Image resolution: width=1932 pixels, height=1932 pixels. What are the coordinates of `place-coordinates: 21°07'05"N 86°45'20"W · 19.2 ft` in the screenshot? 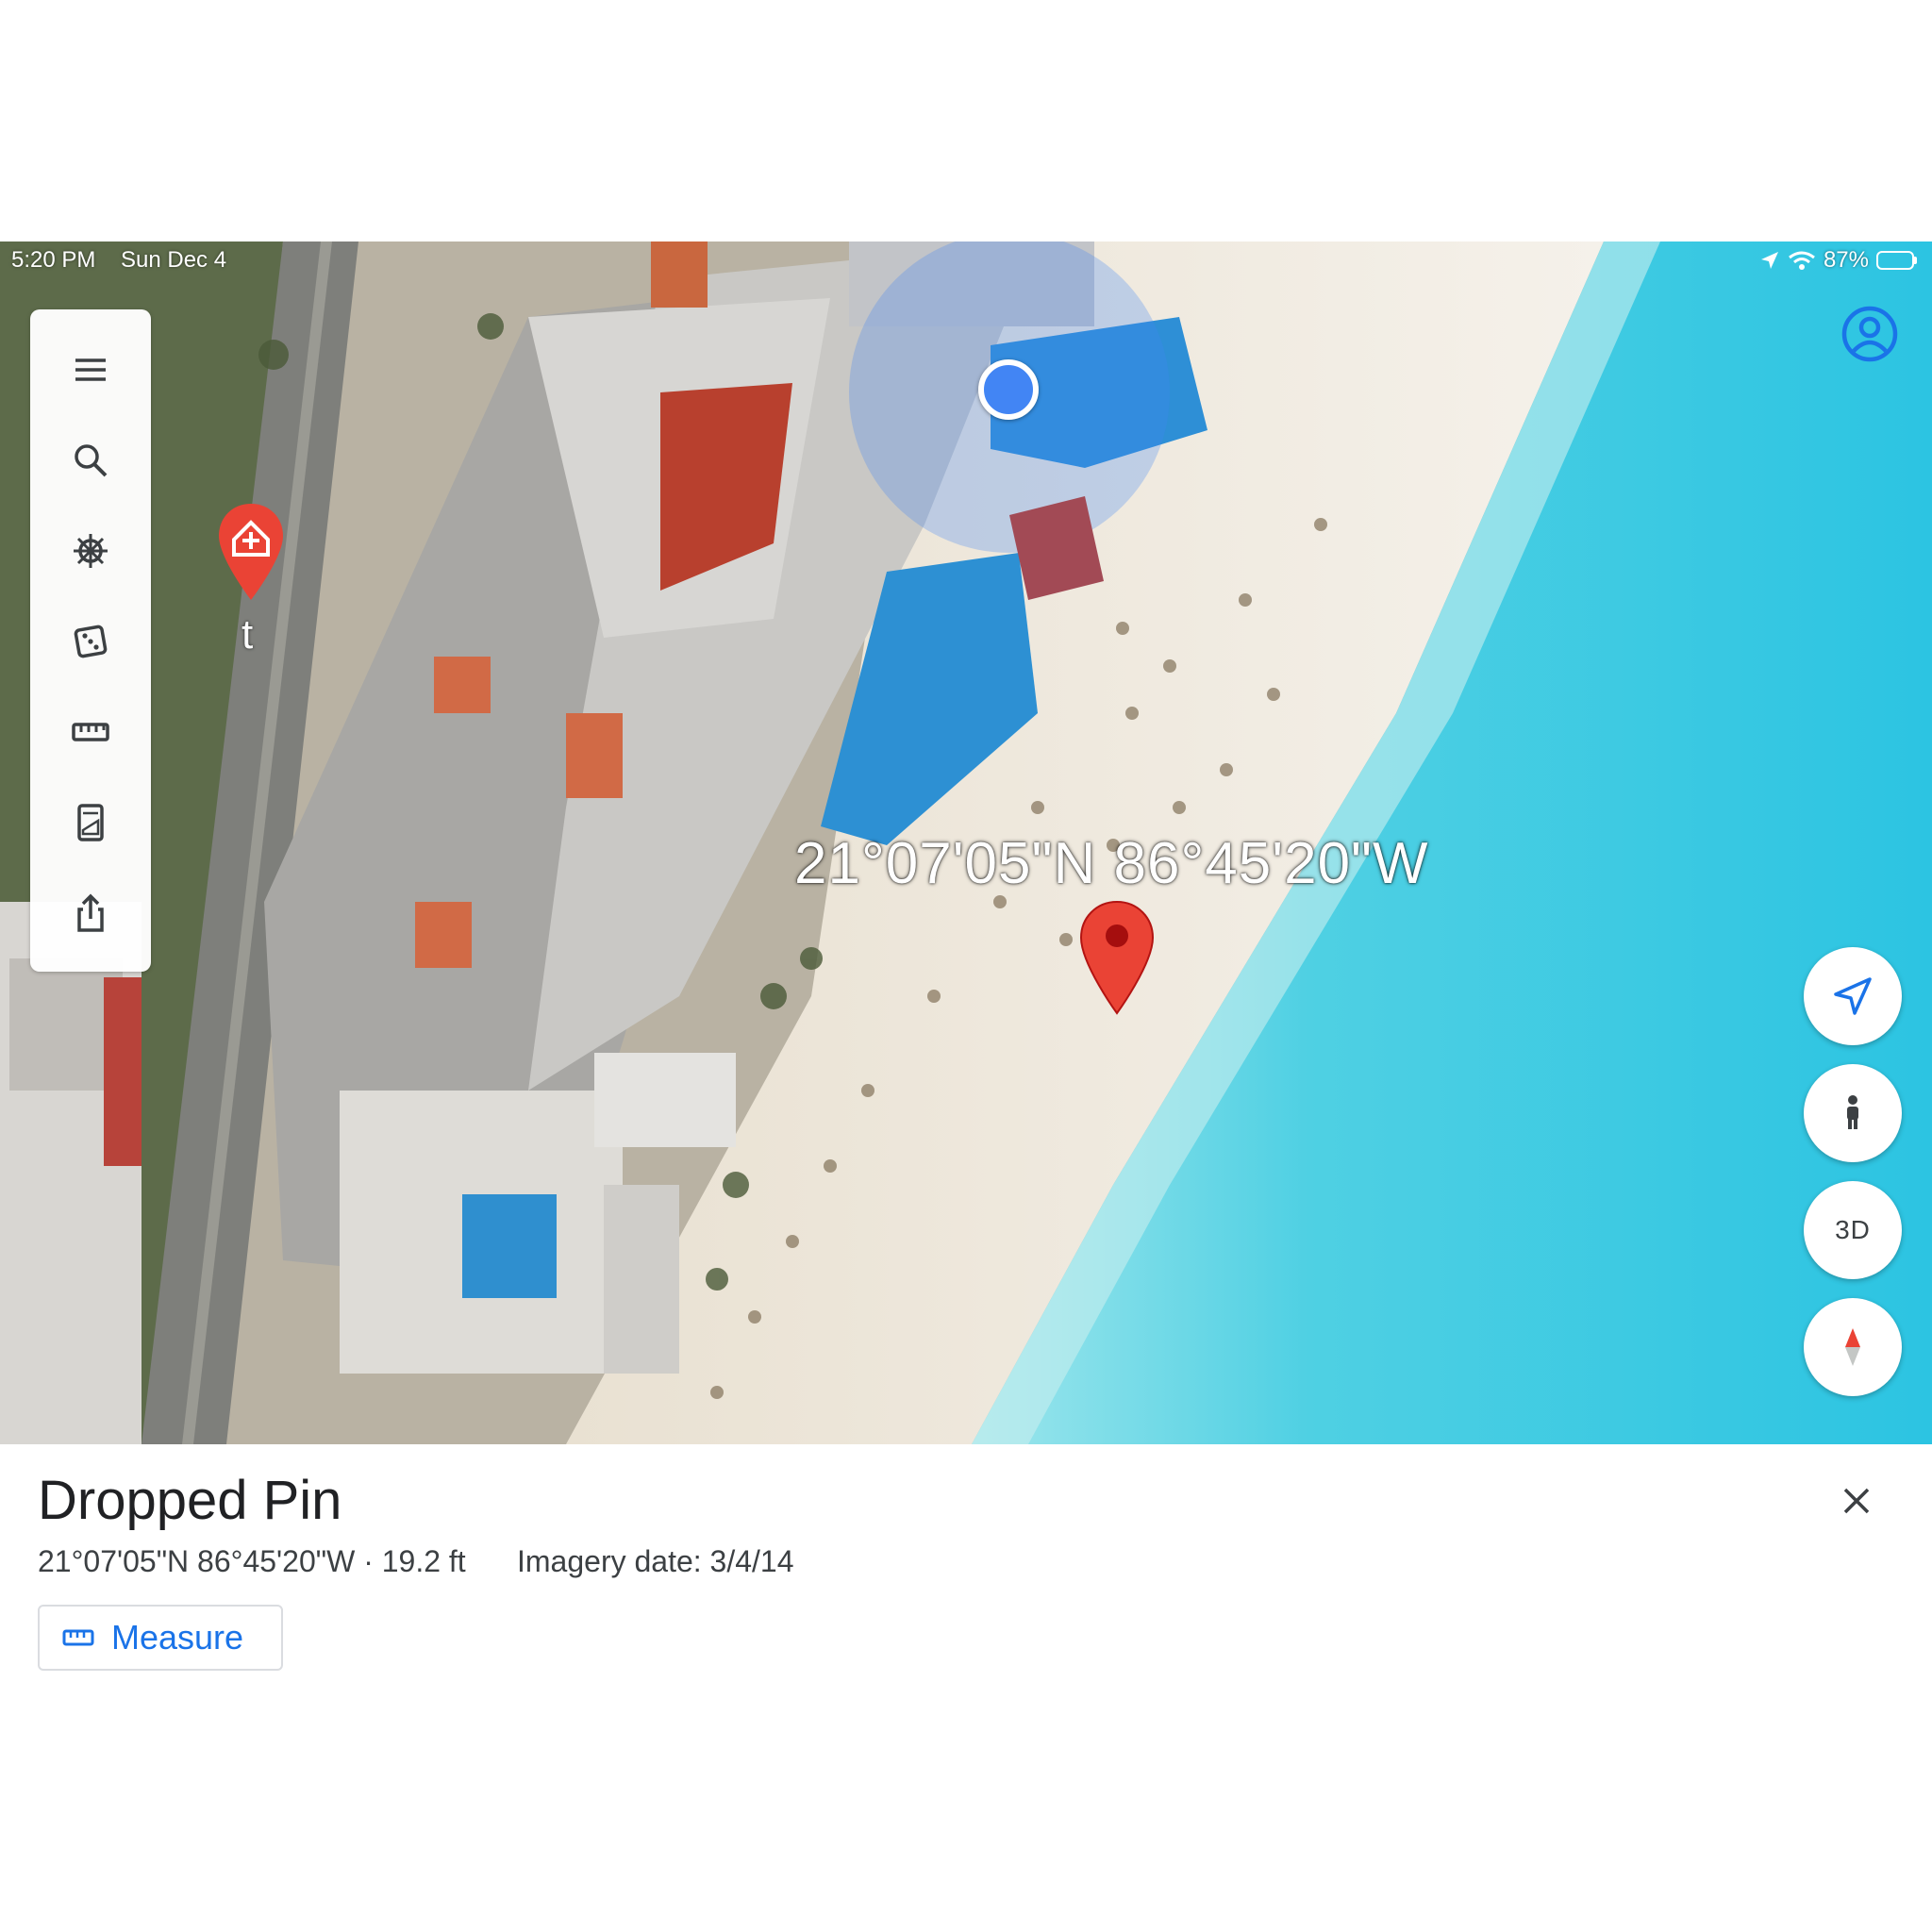 It's located at (252, 1561).